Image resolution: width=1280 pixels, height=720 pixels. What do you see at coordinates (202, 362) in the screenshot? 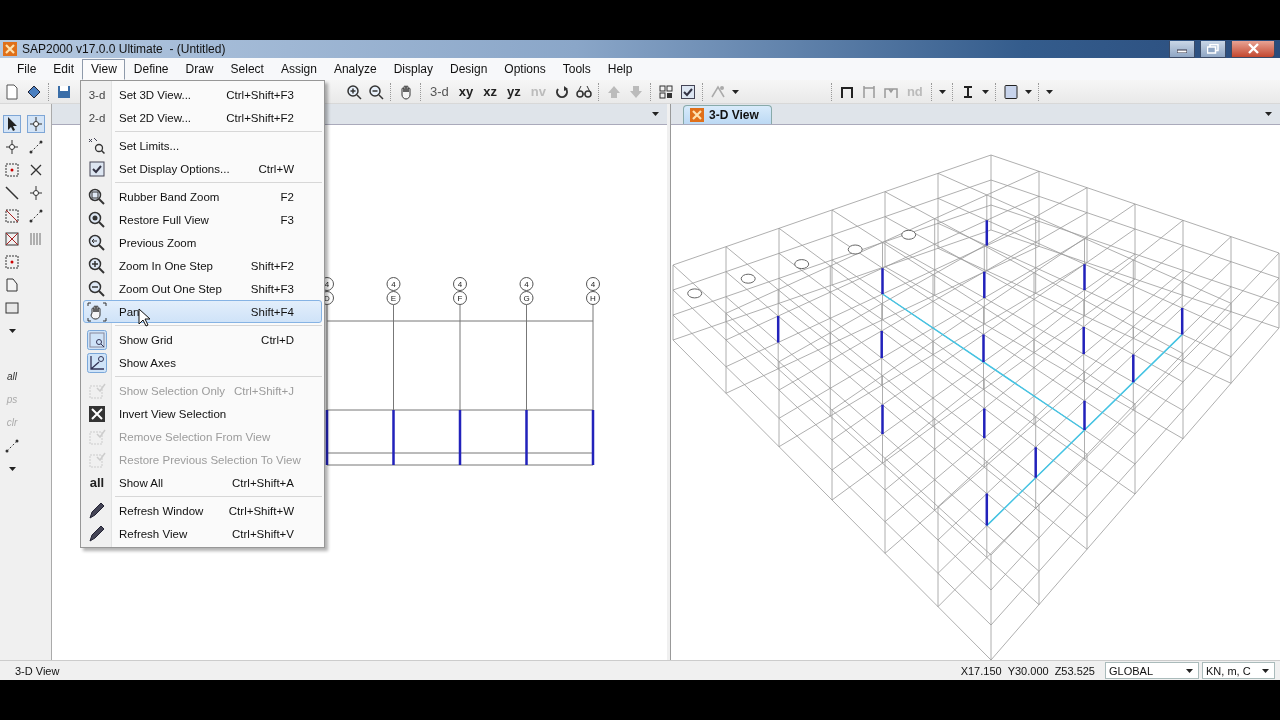
I see `menu-item: Show Axes` at bounding box center [202, 362].